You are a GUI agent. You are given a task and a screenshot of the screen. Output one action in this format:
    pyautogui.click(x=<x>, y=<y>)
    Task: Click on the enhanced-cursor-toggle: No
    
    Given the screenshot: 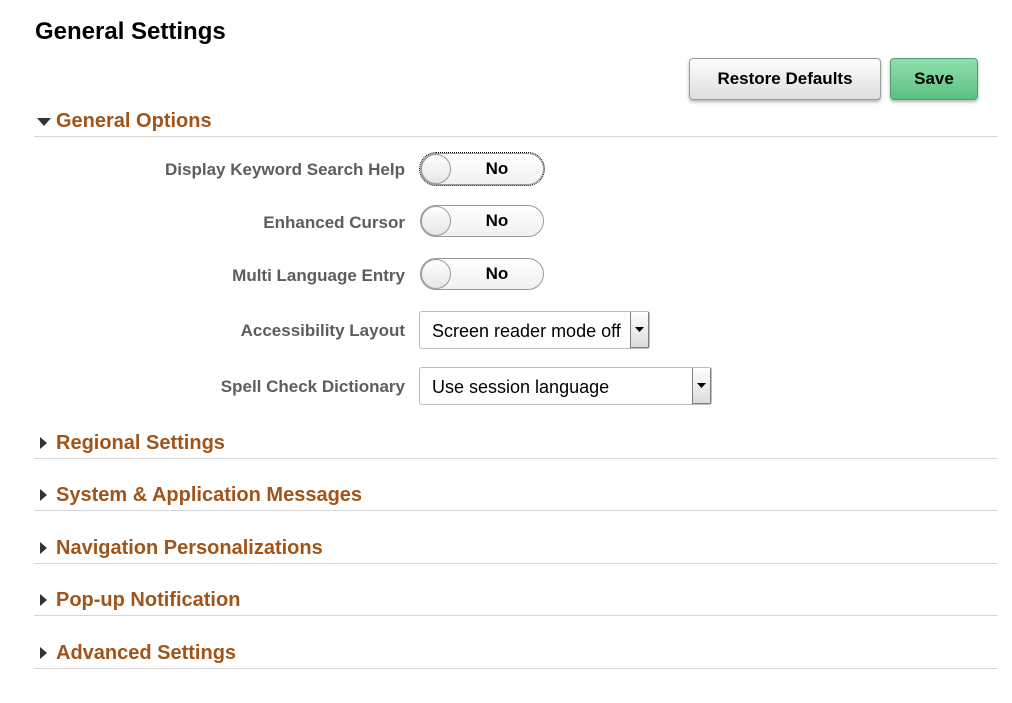 What is the action you would take?
    pyautogui.click(x=482, y=221)
    